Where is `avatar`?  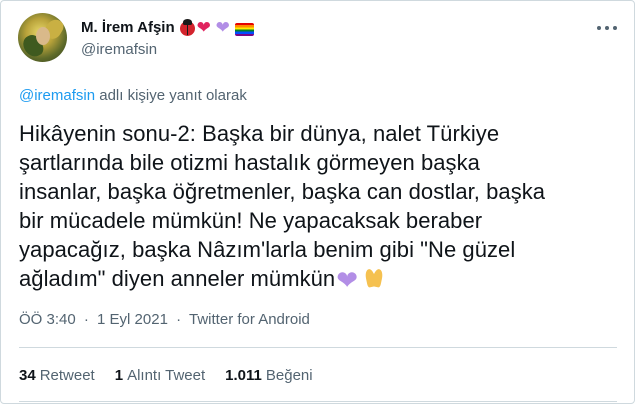 avatar is located at coordinates (42, 37).